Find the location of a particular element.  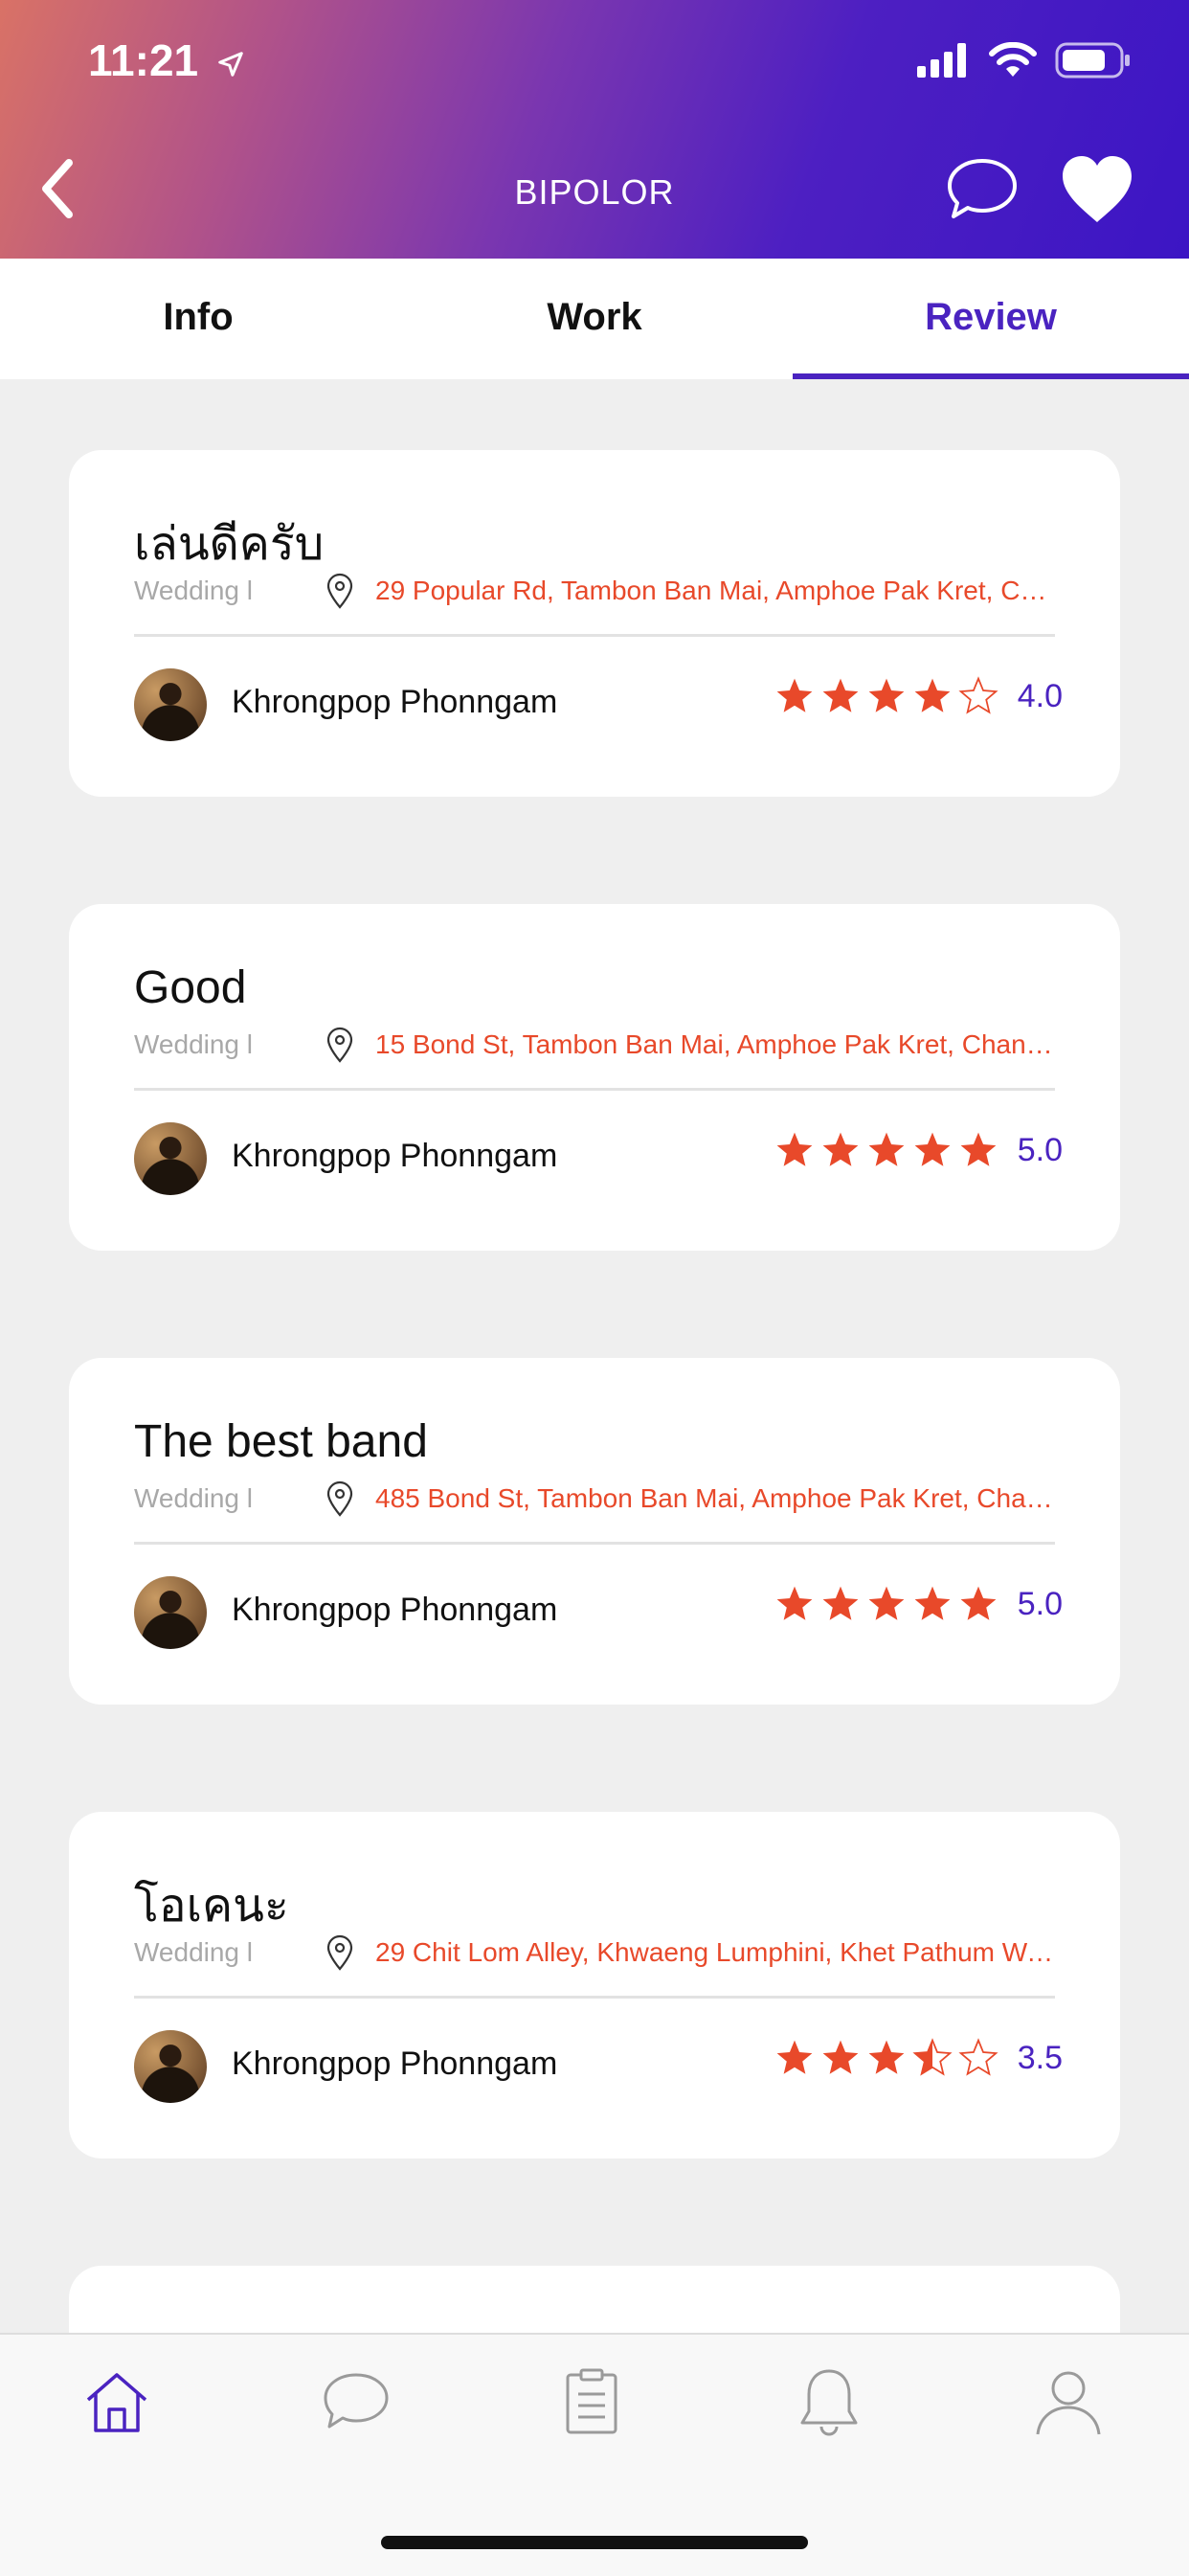

star-rating: 4.0 is located at coordinates (918, 696).